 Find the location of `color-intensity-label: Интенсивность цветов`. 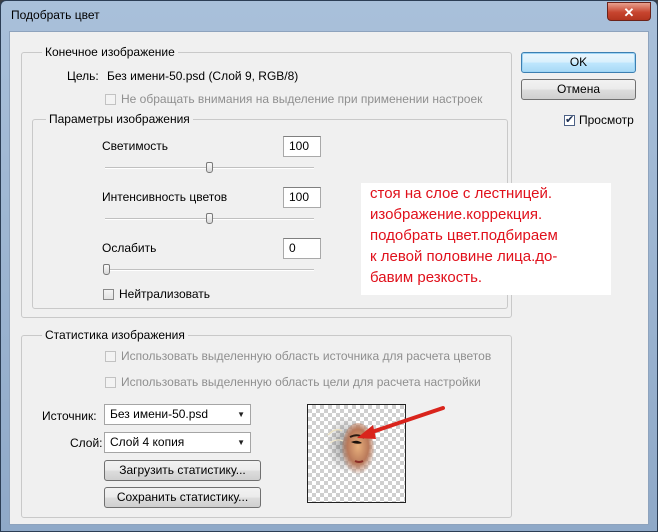

color-intensity-label: Интенсивность цветов is located at coordinates (165, 197).